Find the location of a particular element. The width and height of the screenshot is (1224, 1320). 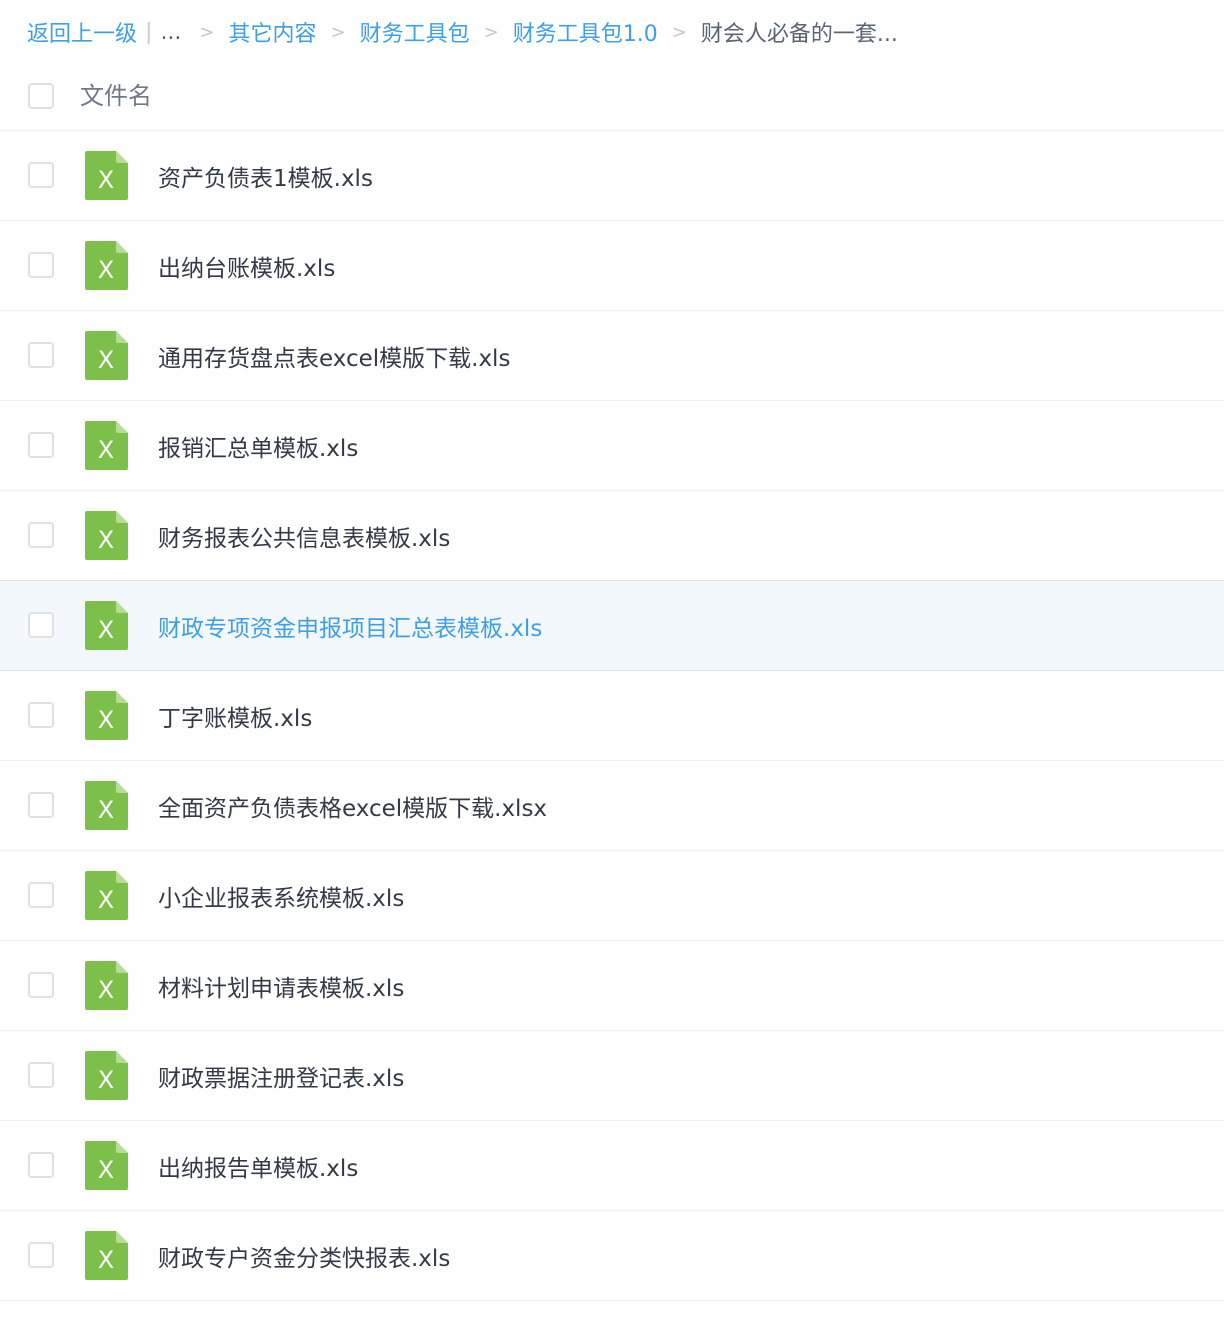

file-name: 财政专户资金分类快报表.xls is located at coordinates (304, 1256).